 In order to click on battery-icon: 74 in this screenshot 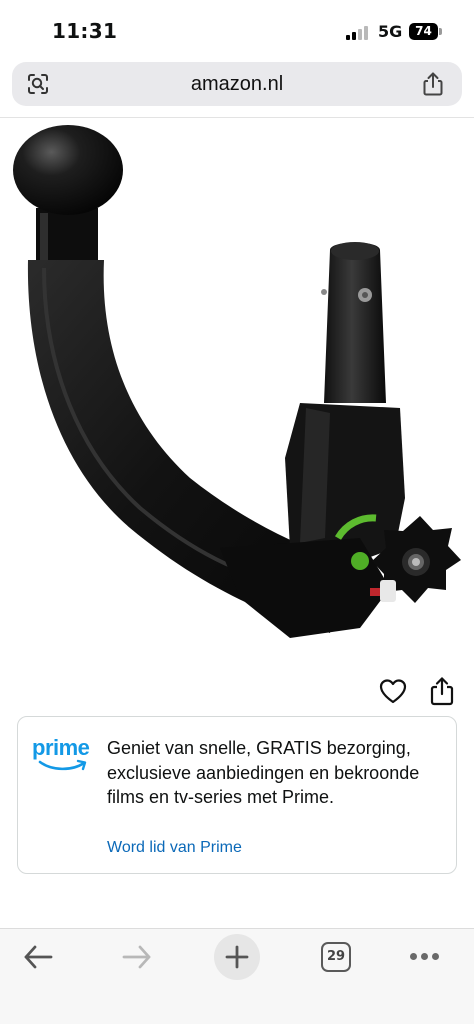, I will do `click(423, 31)`.